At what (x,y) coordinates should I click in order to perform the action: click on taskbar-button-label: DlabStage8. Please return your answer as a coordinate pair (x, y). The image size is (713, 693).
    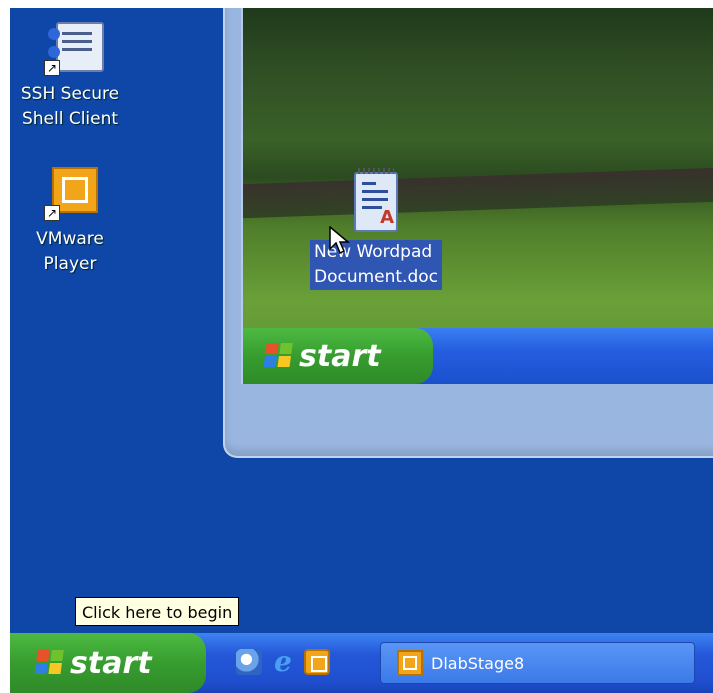
    Looking at the image, I should click on (478, 663).